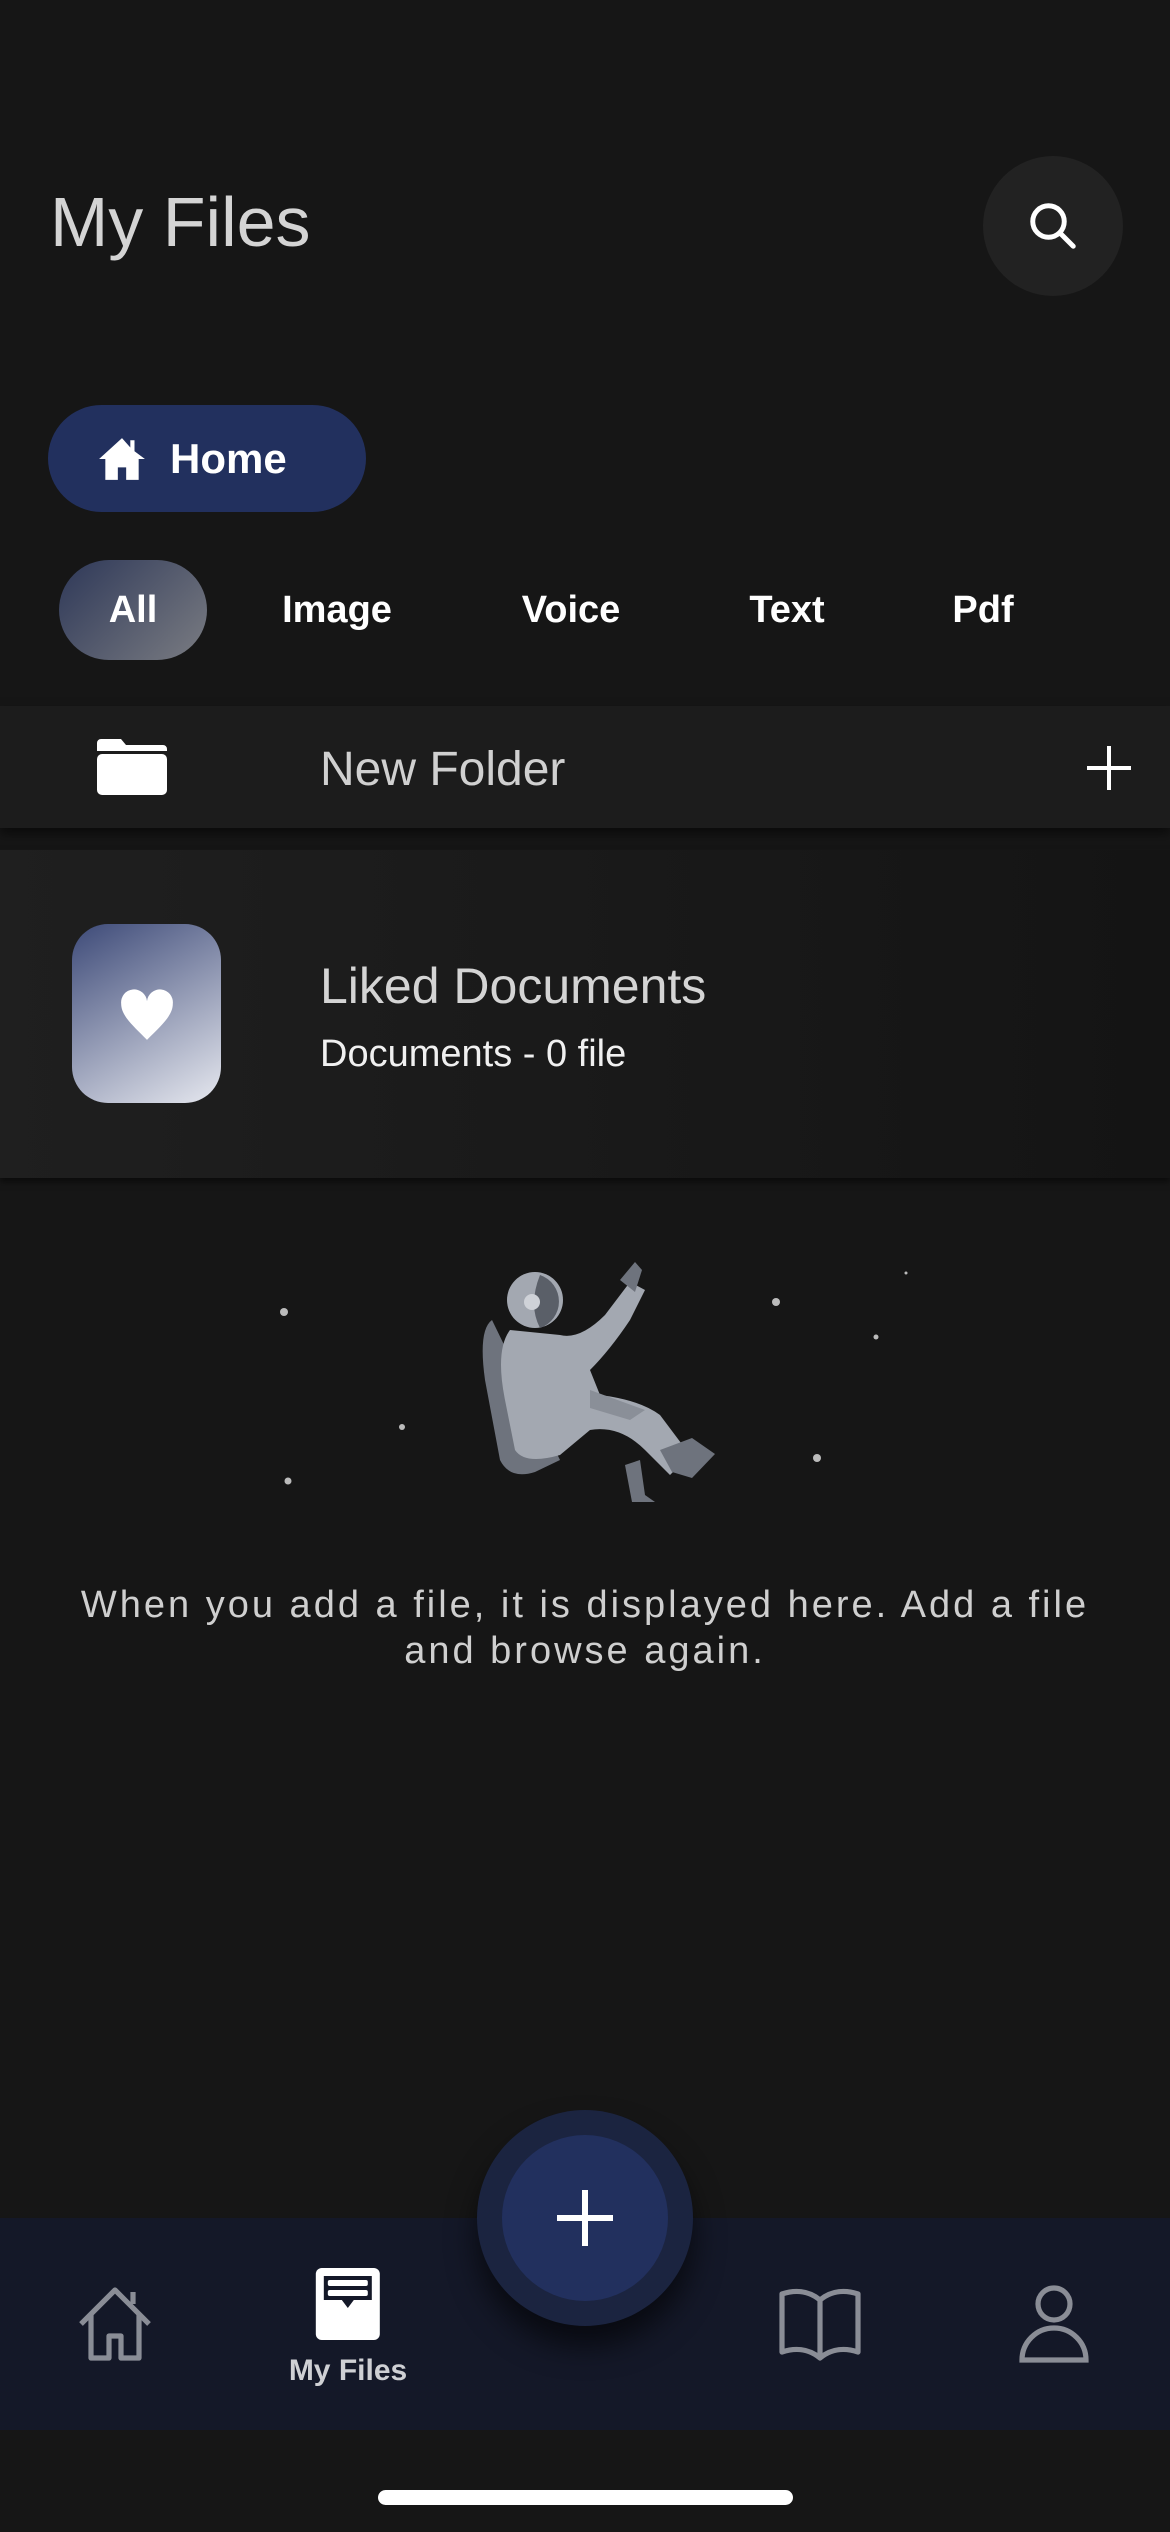 The image size is (1170, 2532). Describe the element at coordinates (513, 986) in the screenshot. I see `liked-documents-title: Liked Documents` at that location.